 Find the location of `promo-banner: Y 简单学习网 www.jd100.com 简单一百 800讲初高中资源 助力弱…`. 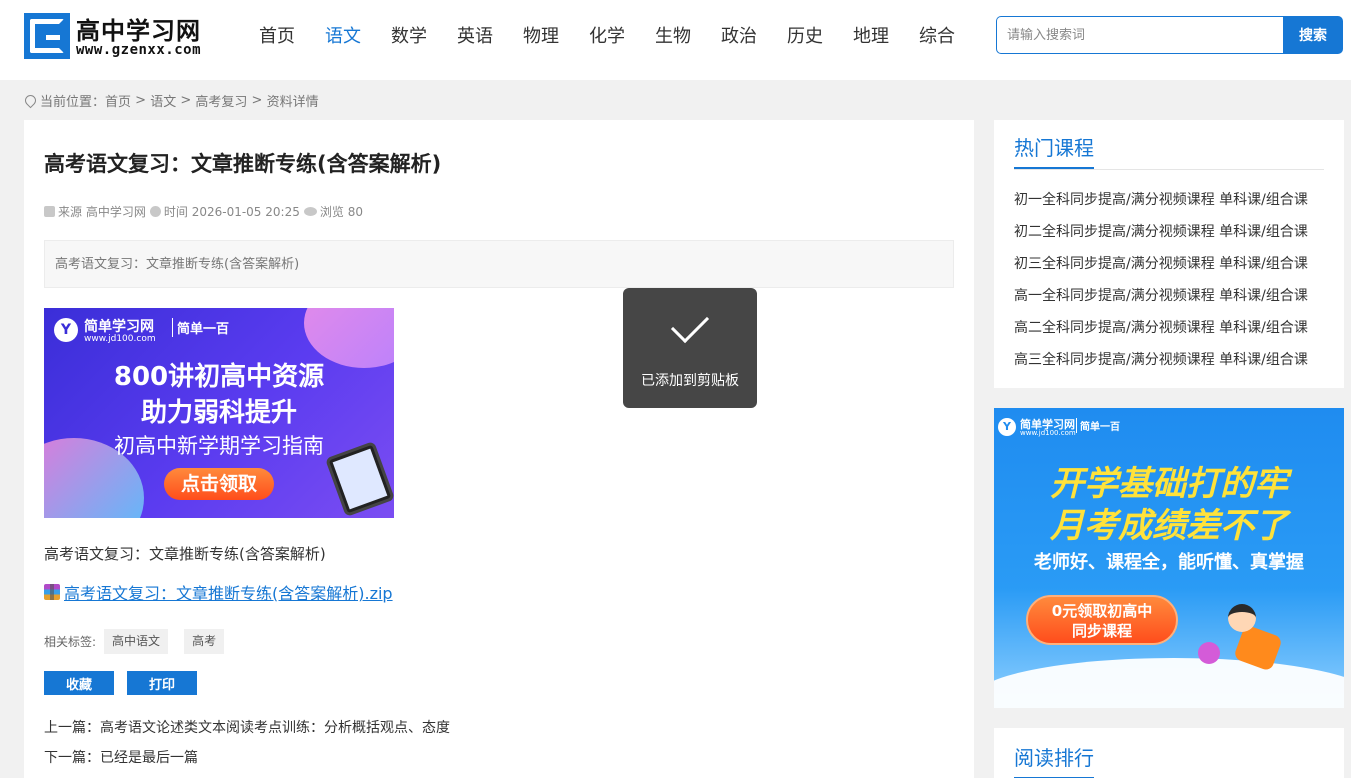

promo-banner: Y 简单学习网 www.jd100.com 简单一百 800讲初高中资源 助力弱… is located at coordinates (219, 413).